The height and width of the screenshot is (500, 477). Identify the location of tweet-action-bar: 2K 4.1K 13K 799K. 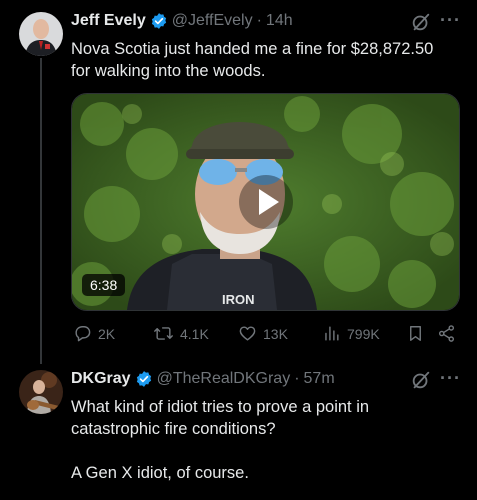
(238, 334).